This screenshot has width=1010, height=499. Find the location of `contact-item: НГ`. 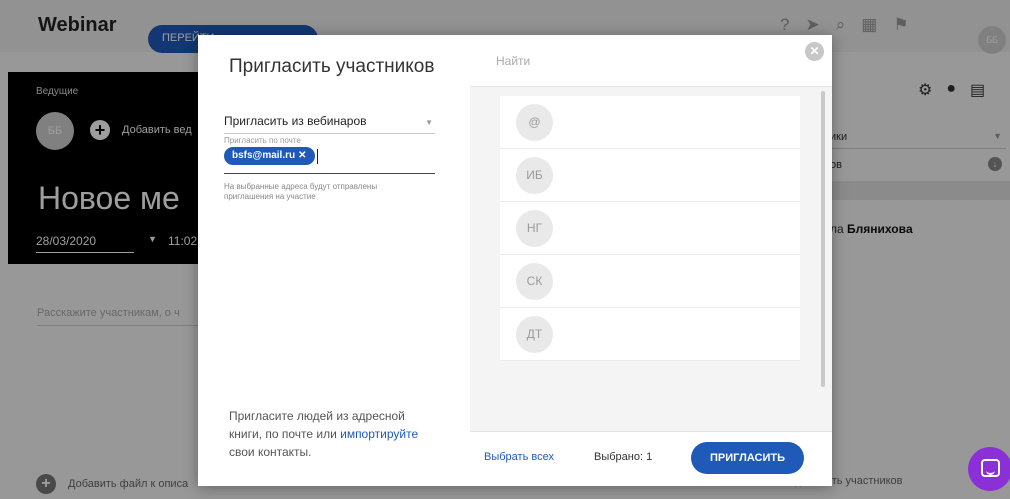

contact-item: НГ is located at coordinates (650, 228).